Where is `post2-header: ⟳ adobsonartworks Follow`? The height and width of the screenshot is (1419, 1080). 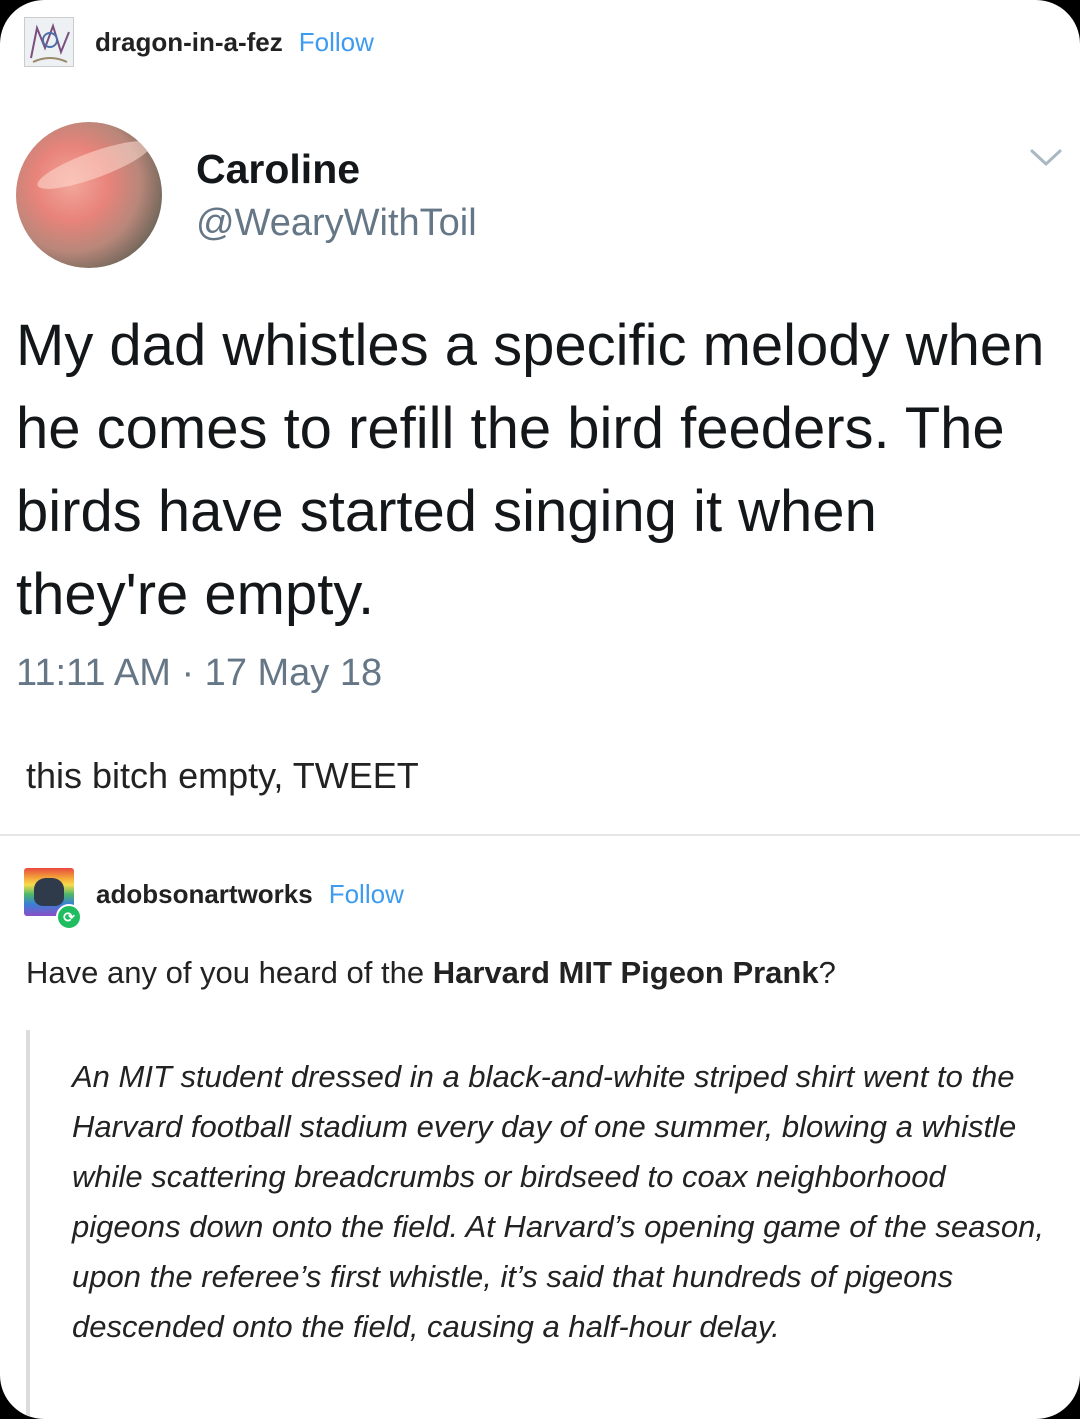
post2-header: ⟳ adobsonartworks Follow is located at coordinates (214, 899).